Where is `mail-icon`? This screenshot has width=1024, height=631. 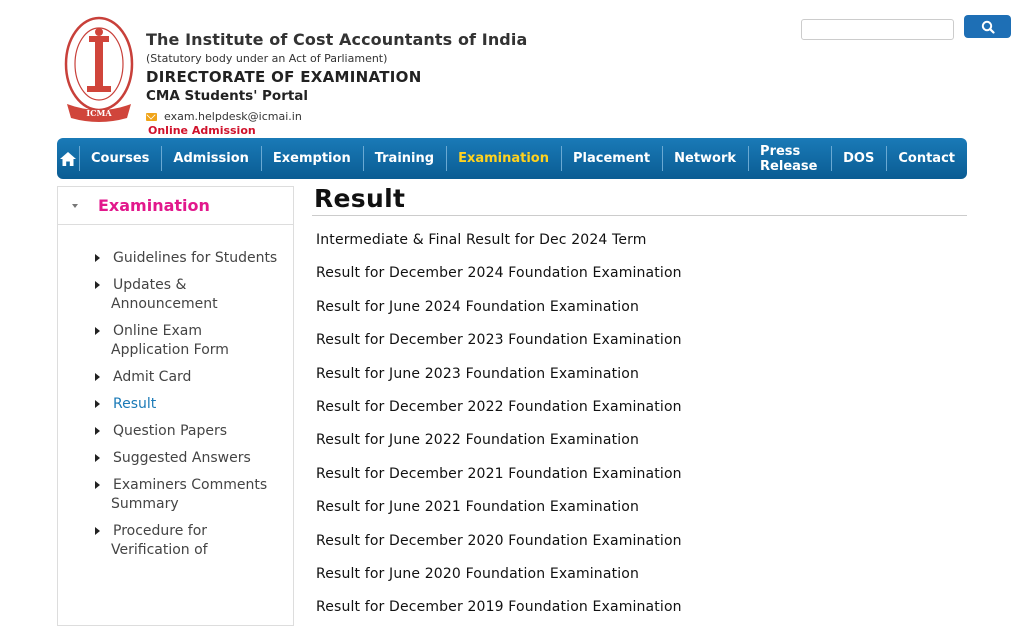 mail-icon is located at coordinates (151, 116).